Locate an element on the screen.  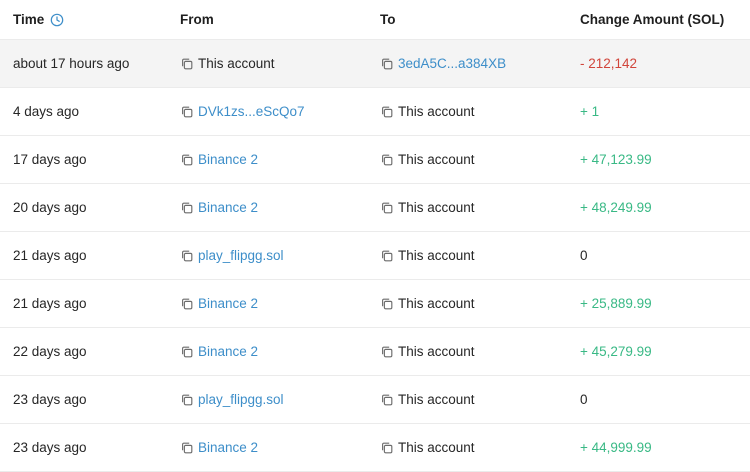
header-amount: Change Amount (SOL) is located at coordinates (652, 19).